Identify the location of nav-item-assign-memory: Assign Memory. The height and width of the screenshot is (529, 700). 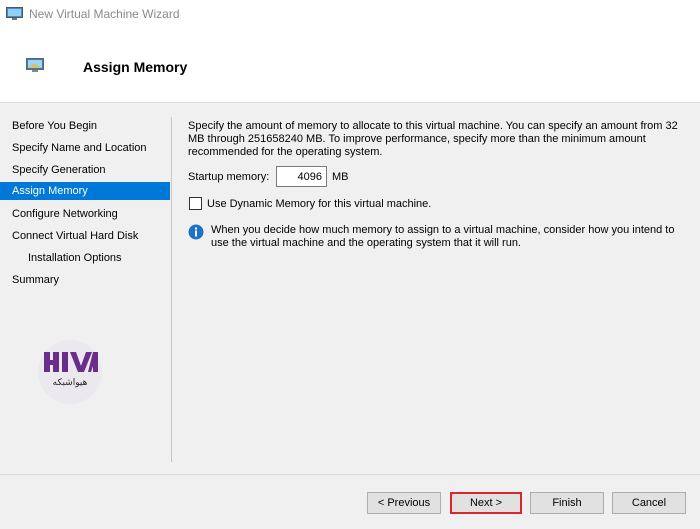
(85, 191).